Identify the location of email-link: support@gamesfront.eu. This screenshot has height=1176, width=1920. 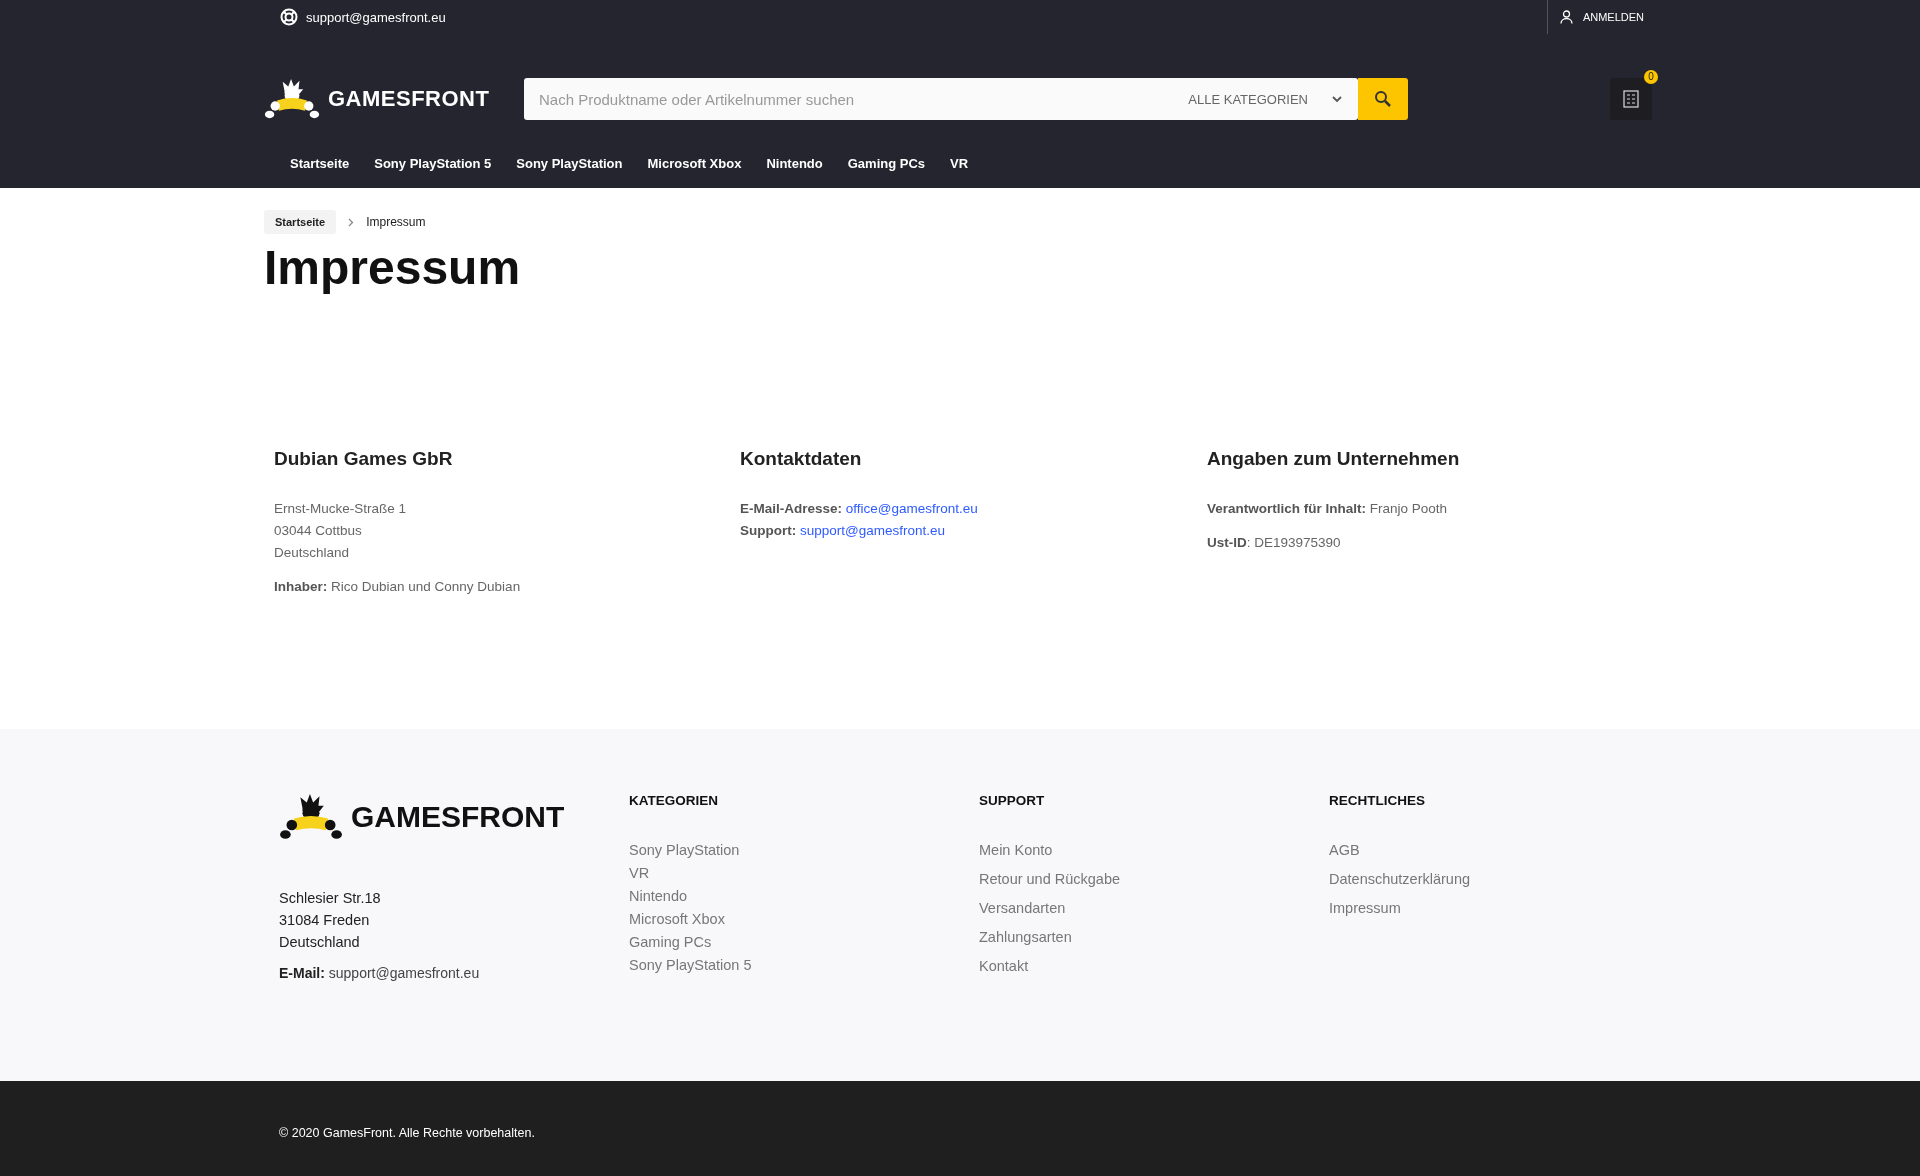
(873, 530).